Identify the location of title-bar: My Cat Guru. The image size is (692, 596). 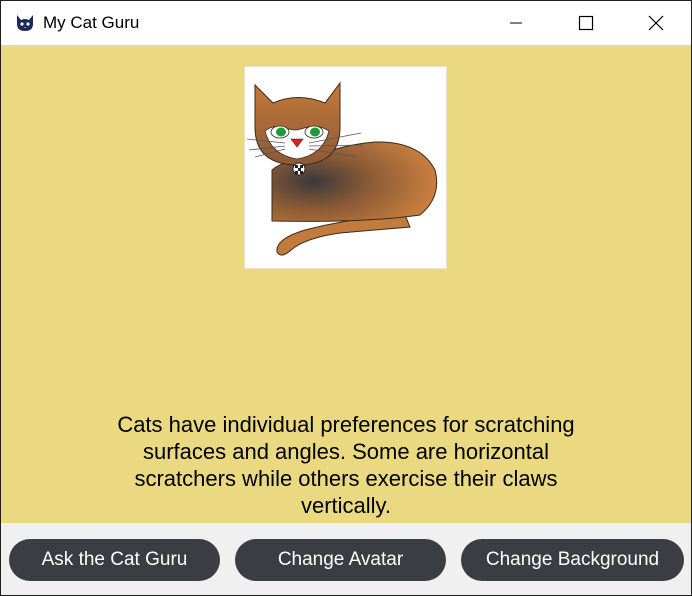
(346, 23).